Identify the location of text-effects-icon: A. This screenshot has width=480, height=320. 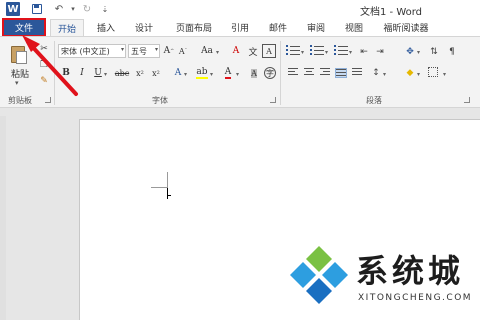
(178, 73).